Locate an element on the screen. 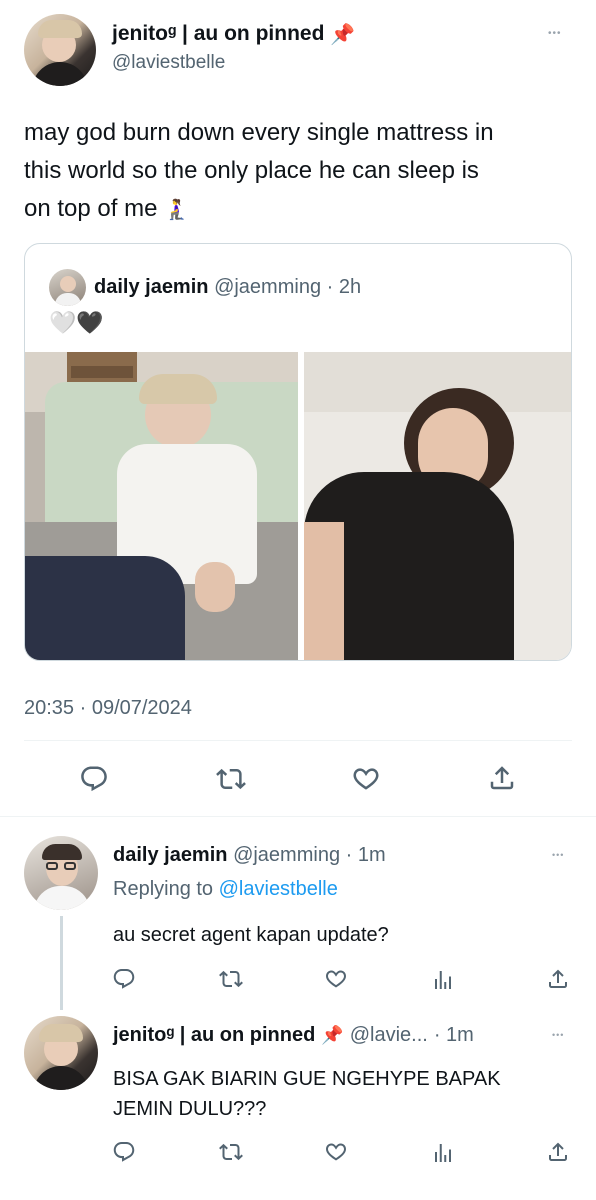  handle: @laviestbelle is located at coordinates (168, 63).